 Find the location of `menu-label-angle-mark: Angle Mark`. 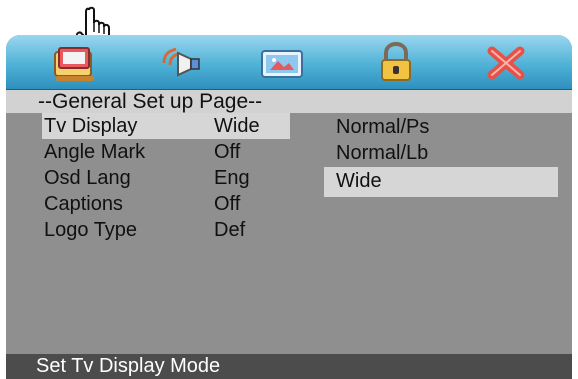

menu-label-angle-mark: Angle Mark is located at coordinates (95, 152).